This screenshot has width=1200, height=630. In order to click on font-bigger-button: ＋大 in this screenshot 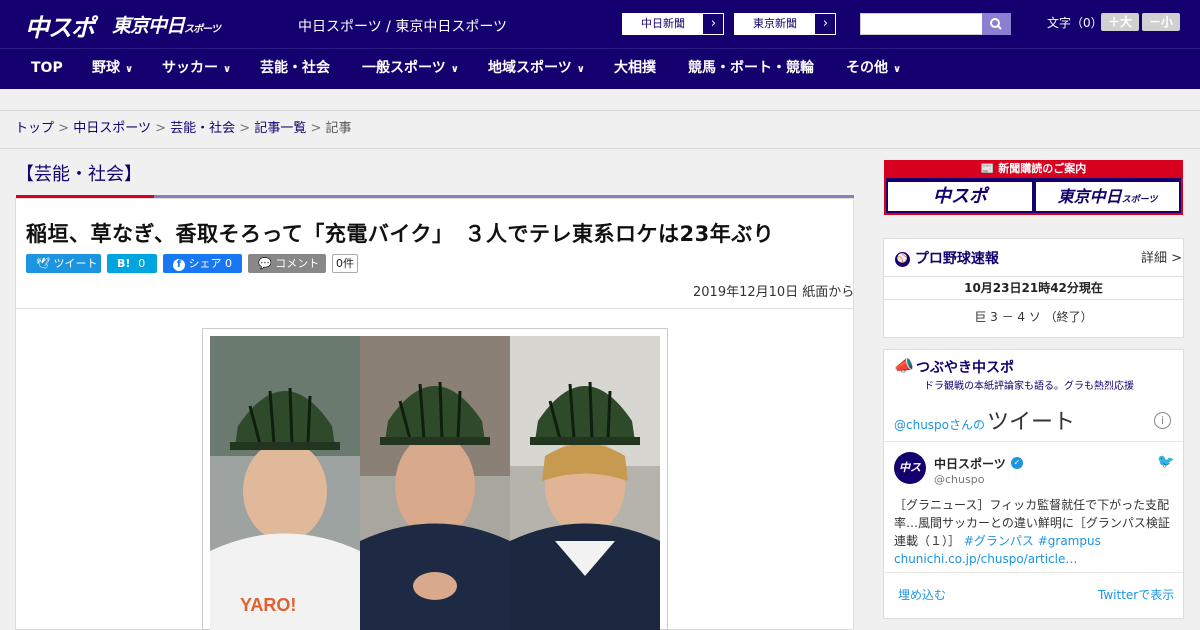, I will do `click(1120, 22)`.